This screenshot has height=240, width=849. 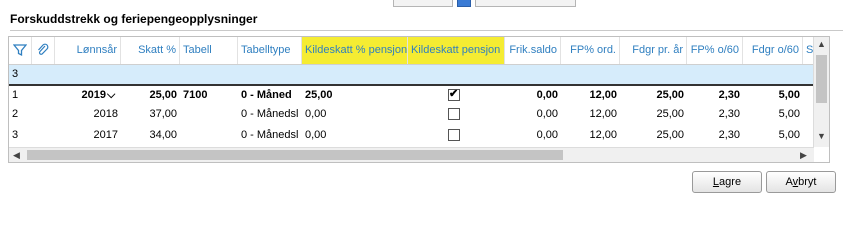 I want to click on col-header-fdgr-ar: Fdgr pr. år, so click(x=653, y=50).